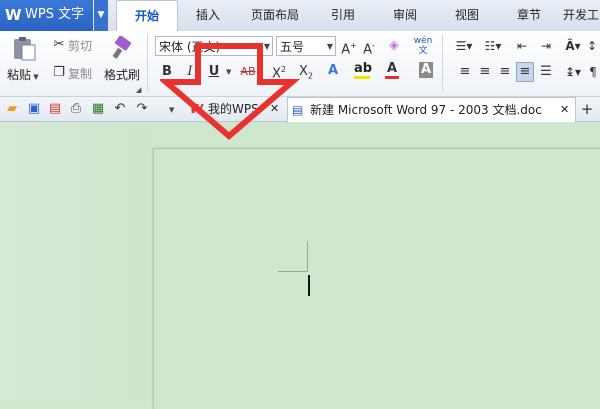 This screenshot has height=409, width=600. What do you see at coordinates (423, 46) in the screenshot?
I see `phonetic-guide-icon: wén 文` at bounding box center [423, 46].